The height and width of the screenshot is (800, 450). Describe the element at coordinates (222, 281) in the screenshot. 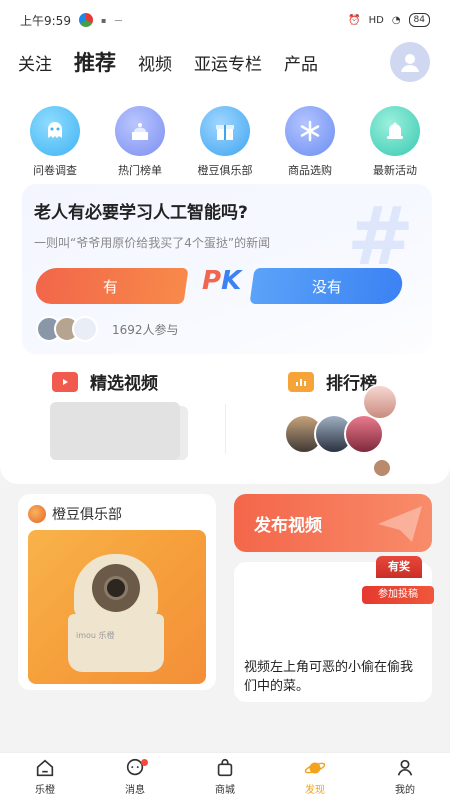

I see `pk-vs-logo: PK` at that location.